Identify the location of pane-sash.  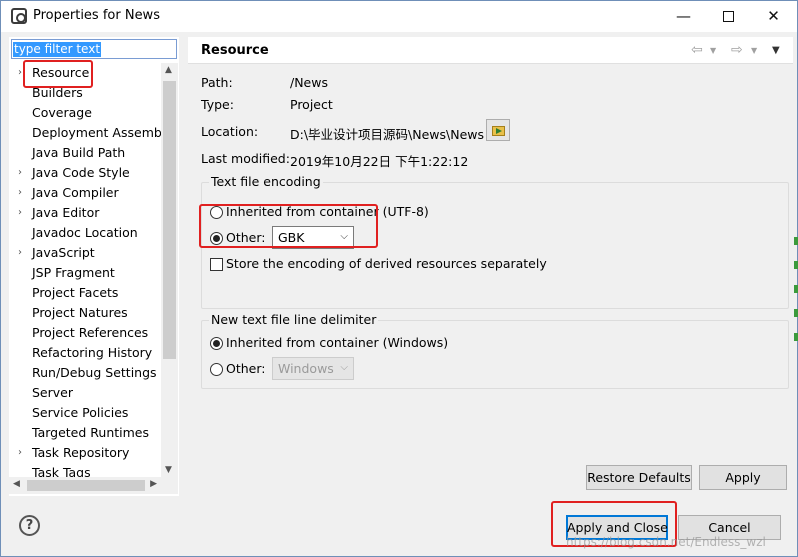
(185, 266).